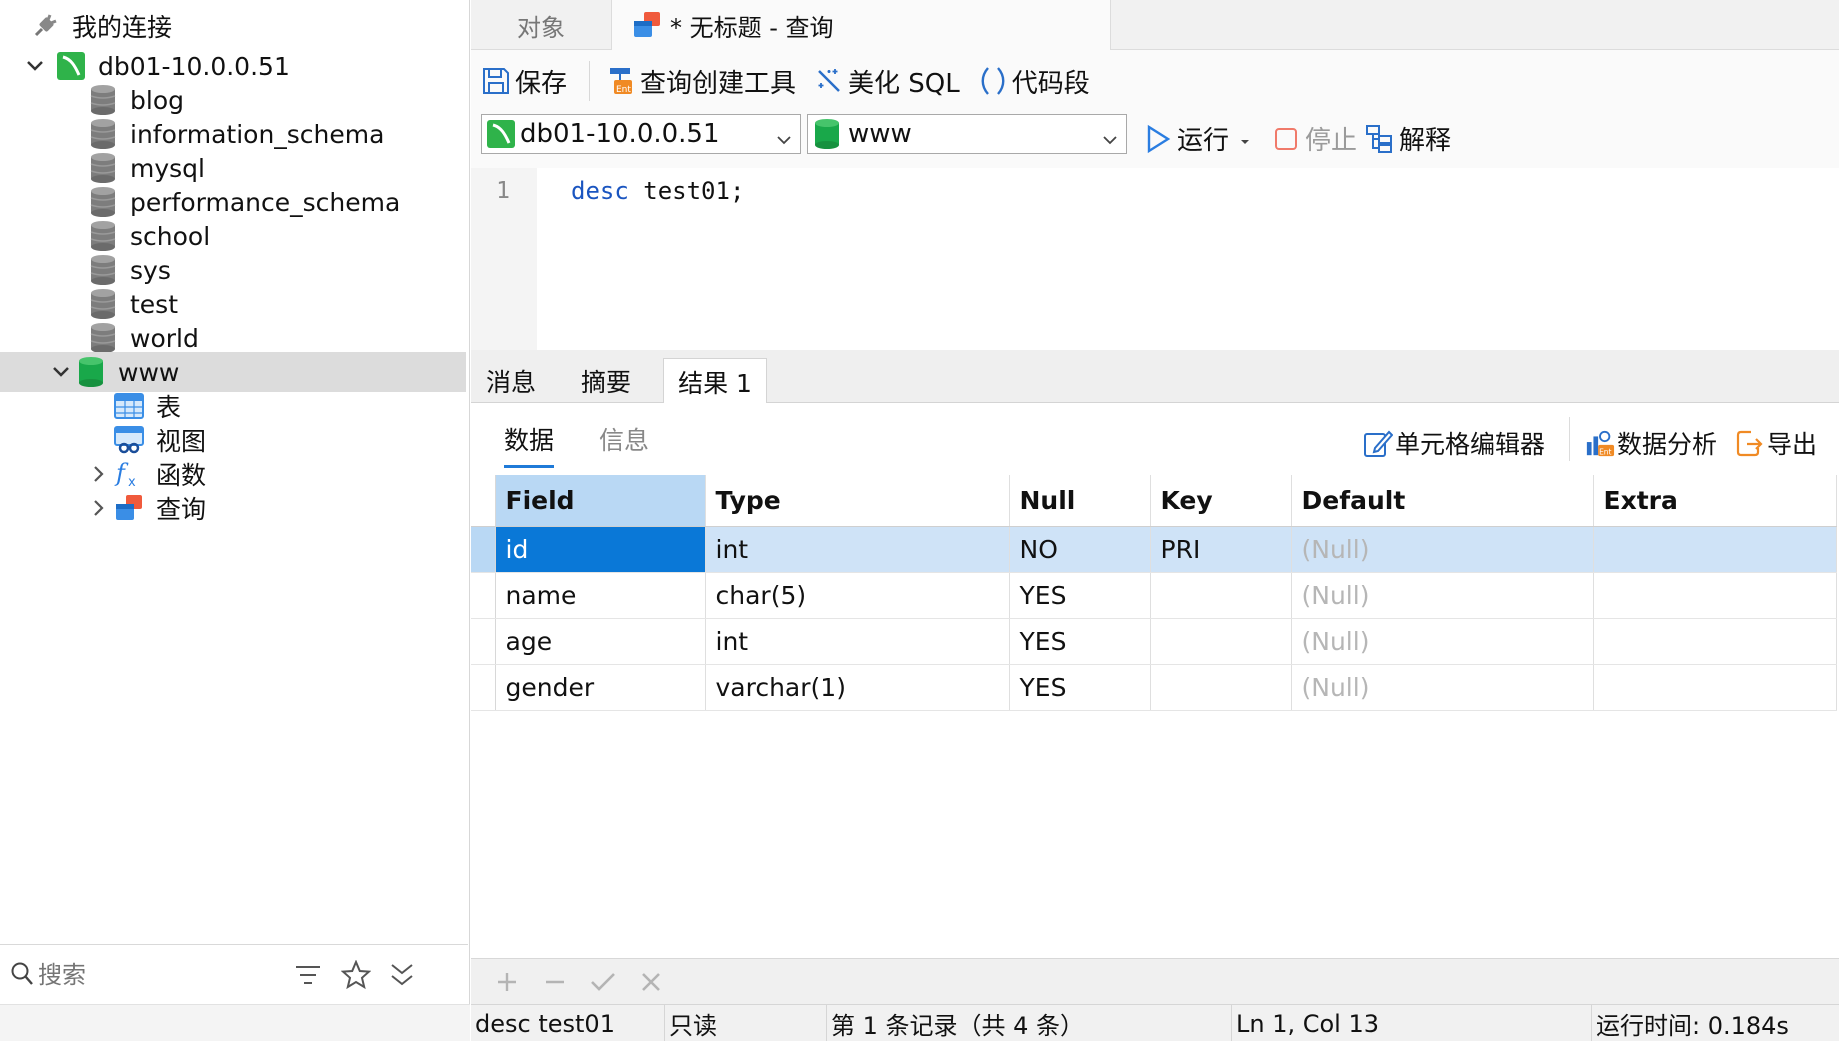 The width and height of the screenshot is (1839, 1041). Describe the element at coordinates (529, 444) in the screenshot. I see `subtab-data: 数据` at that location.